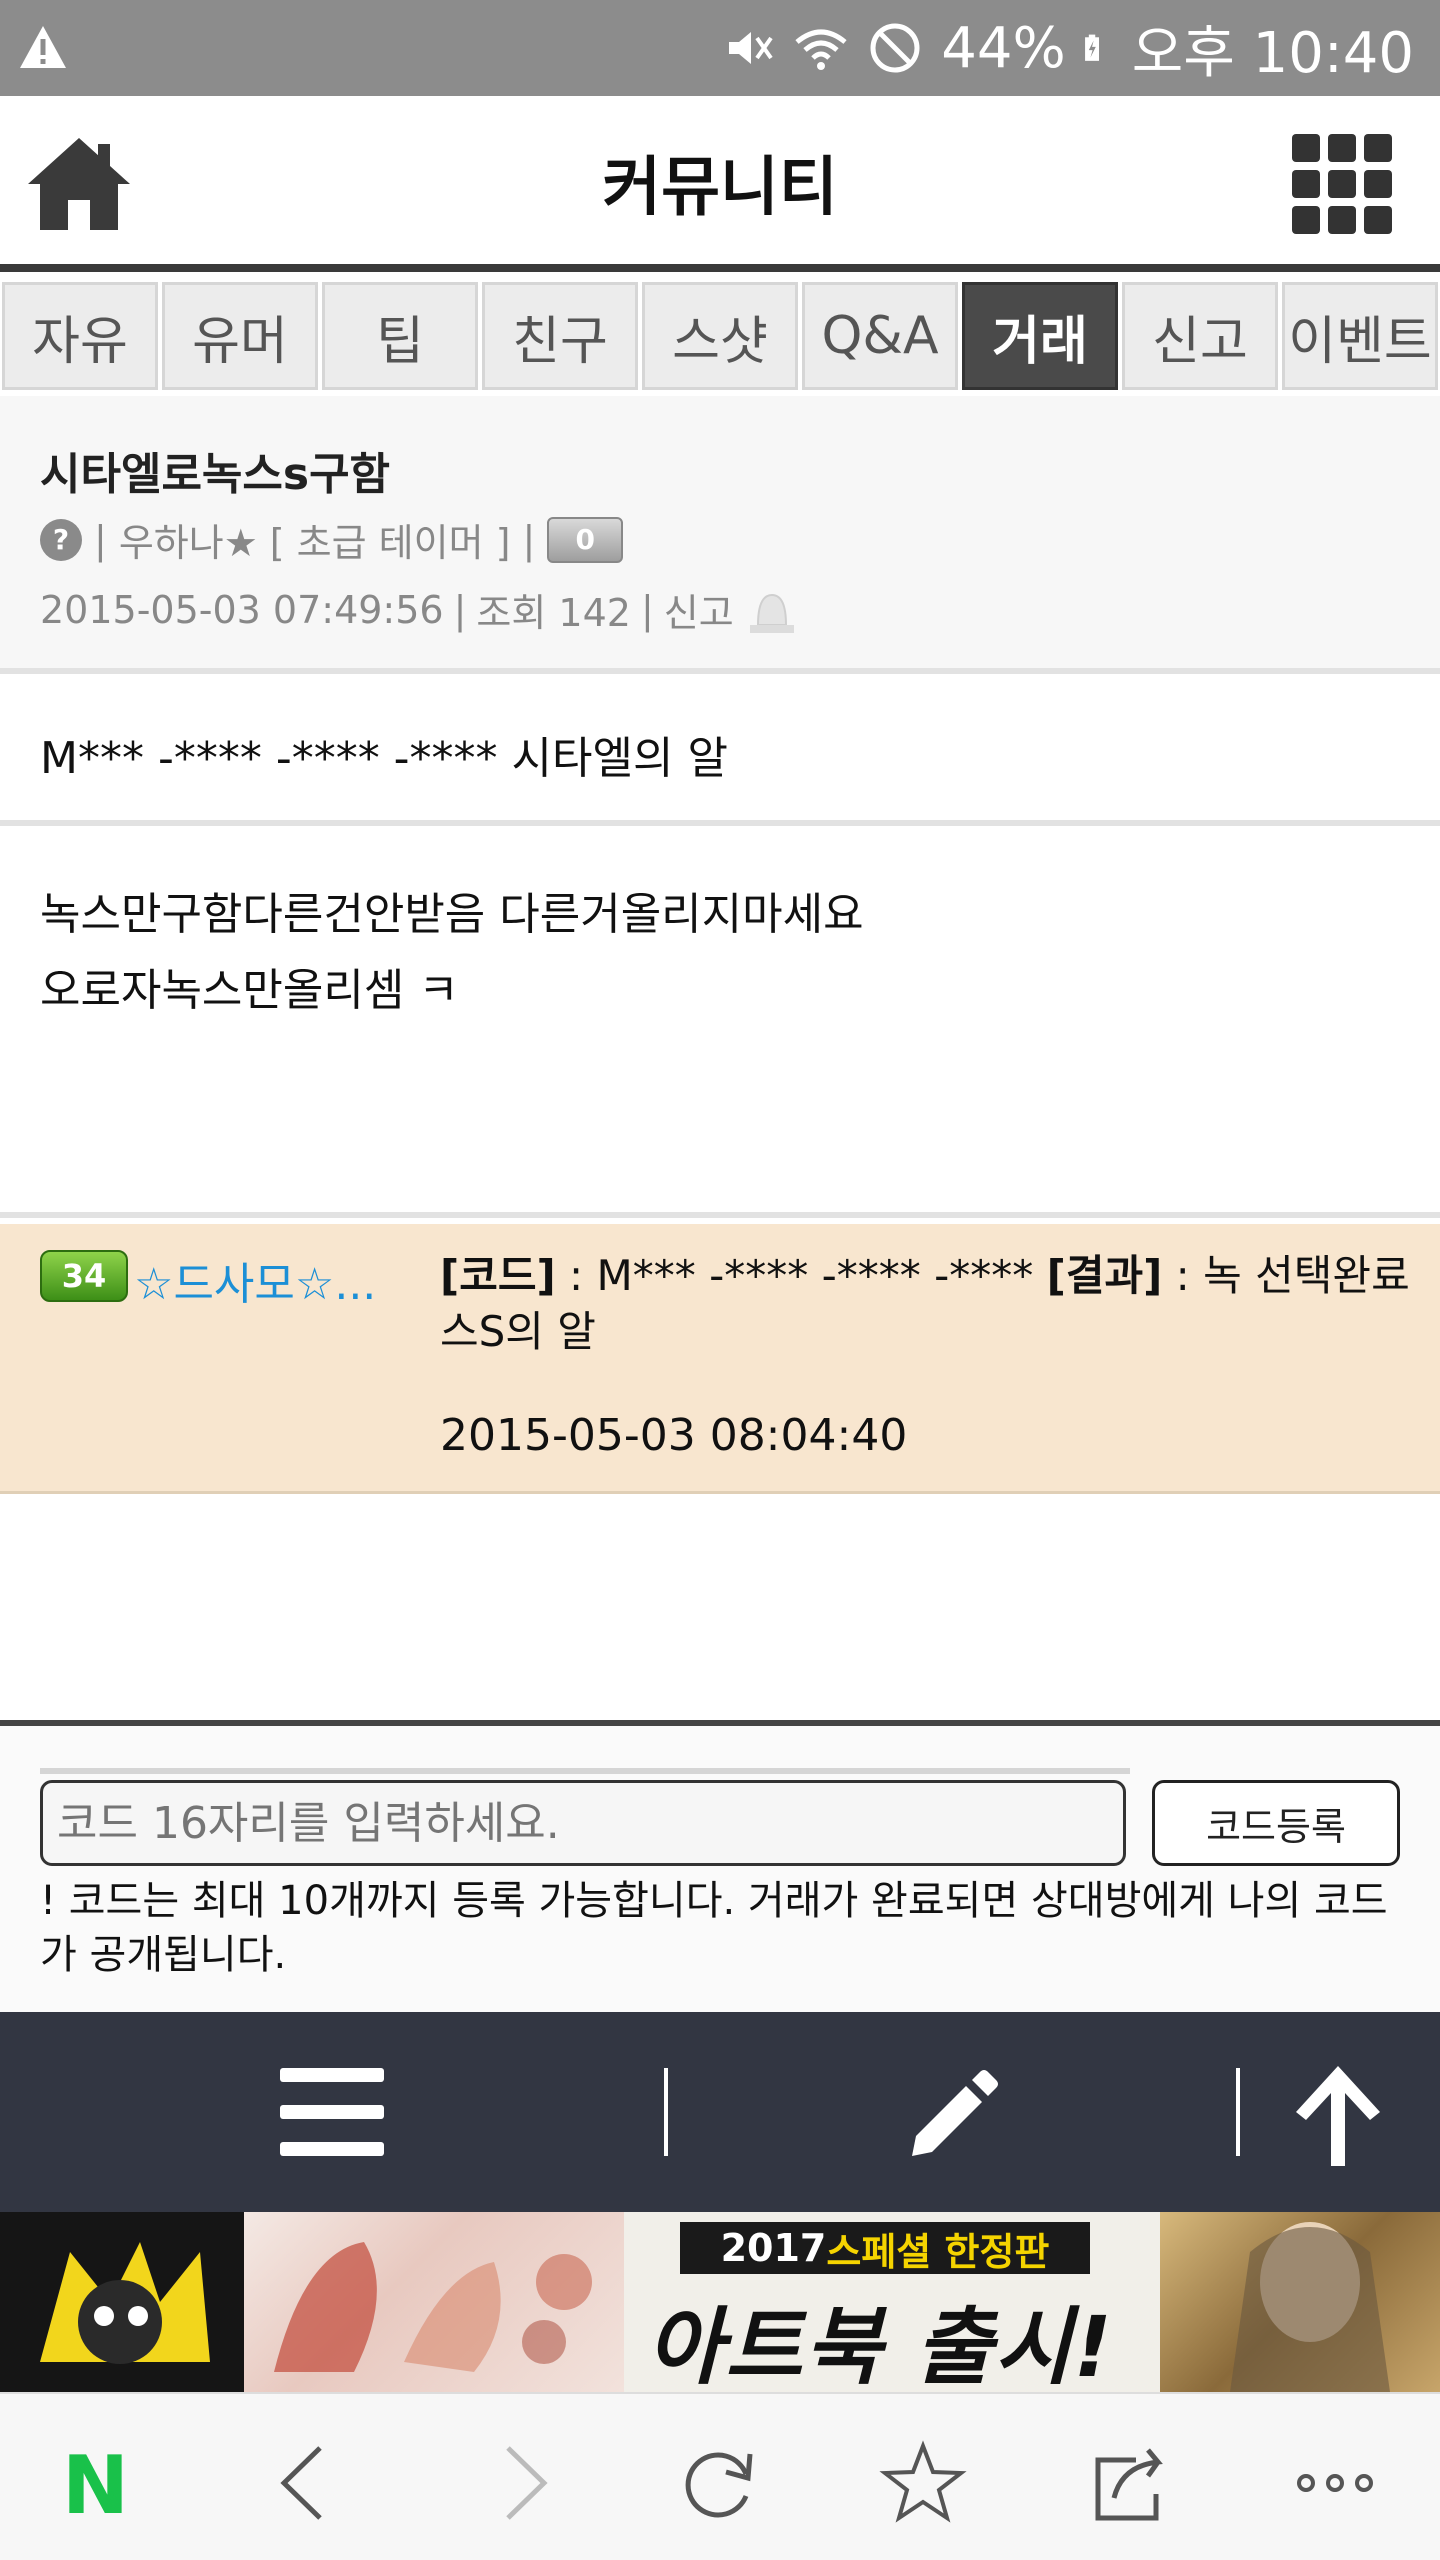  What do you see at coordinates (498, 1275) in the screenshot?
I see `code-label: [코드]` at bounding box center [498, 1275].